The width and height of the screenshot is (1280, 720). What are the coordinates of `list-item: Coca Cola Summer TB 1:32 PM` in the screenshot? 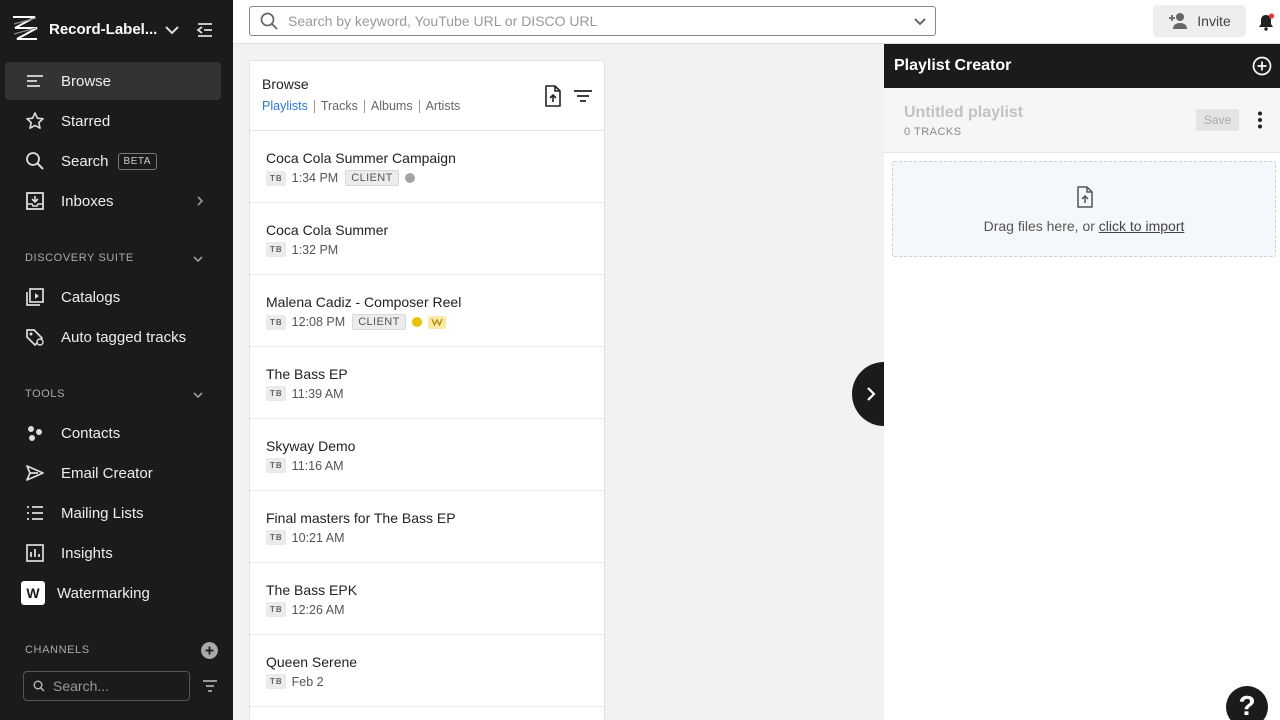 It's located at (427, 239).